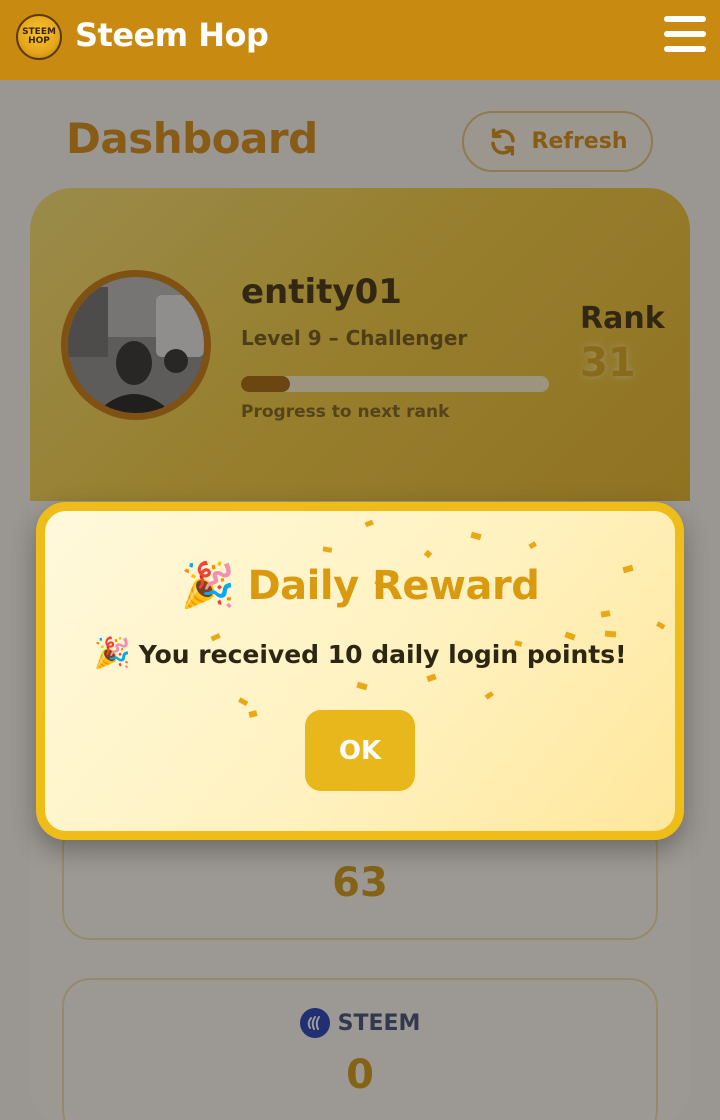 This screenshot has width=720, height=1120. I want to click on top-app-bar: STEEM HOP Steem Hop, so click(360, 40).